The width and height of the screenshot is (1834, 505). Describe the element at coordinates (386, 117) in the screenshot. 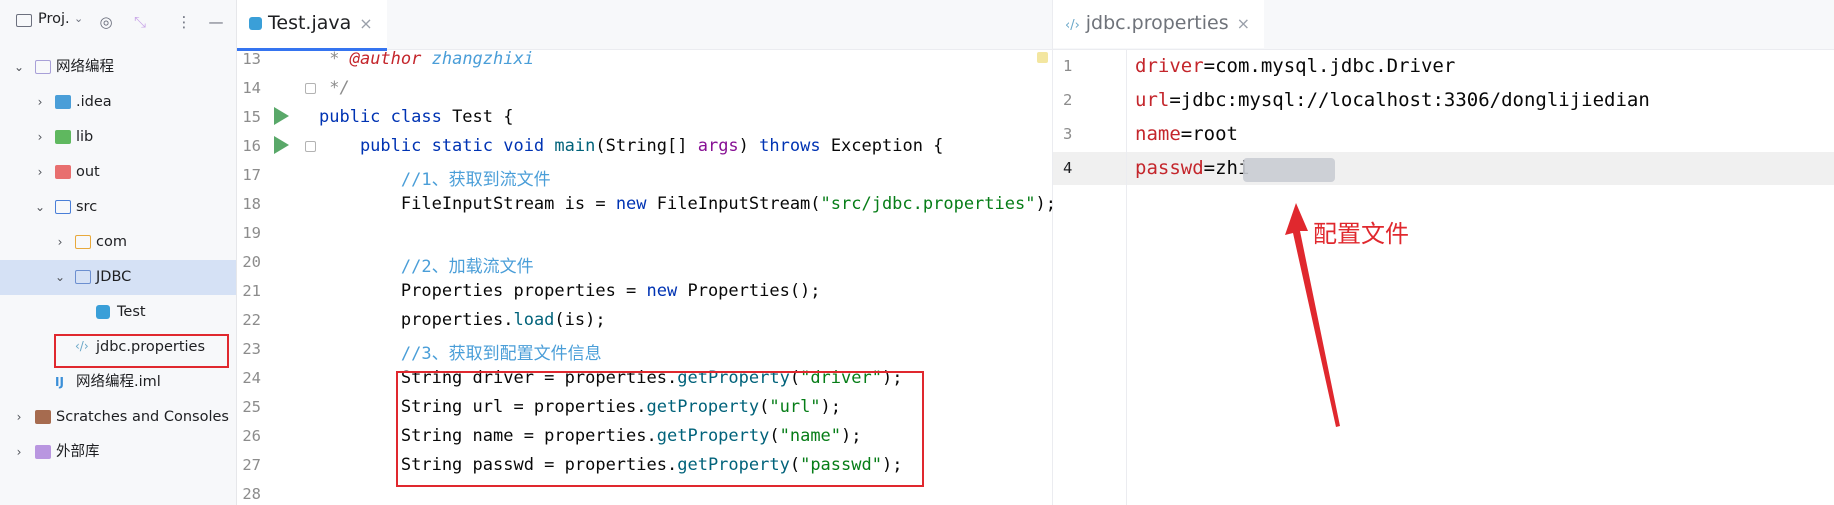

I see `code-token: public class` at that location.